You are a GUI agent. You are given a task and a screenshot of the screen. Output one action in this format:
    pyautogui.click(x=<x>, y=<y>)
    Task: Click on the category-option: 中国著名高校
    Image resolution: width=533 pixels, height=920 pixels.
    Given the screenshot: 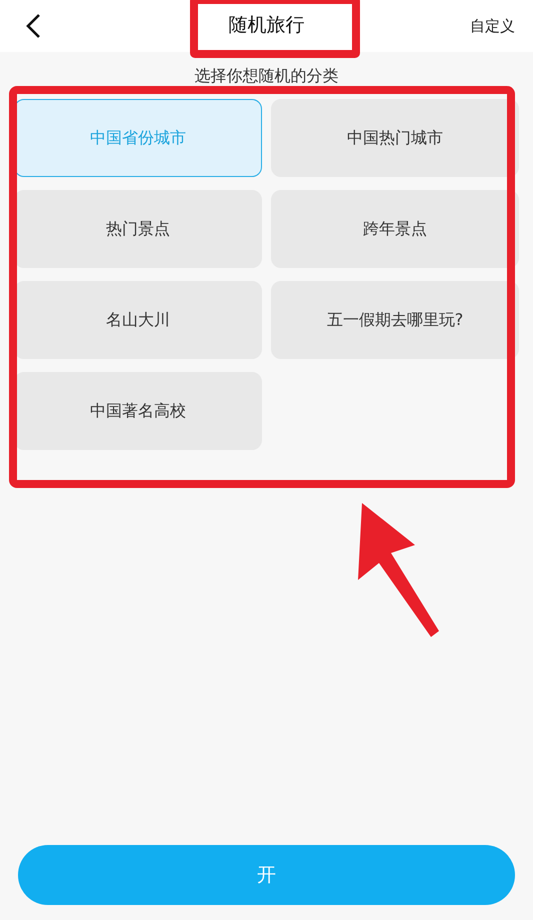 What is the action you would take?
    pyautogui.click(x=138, y=411)
    